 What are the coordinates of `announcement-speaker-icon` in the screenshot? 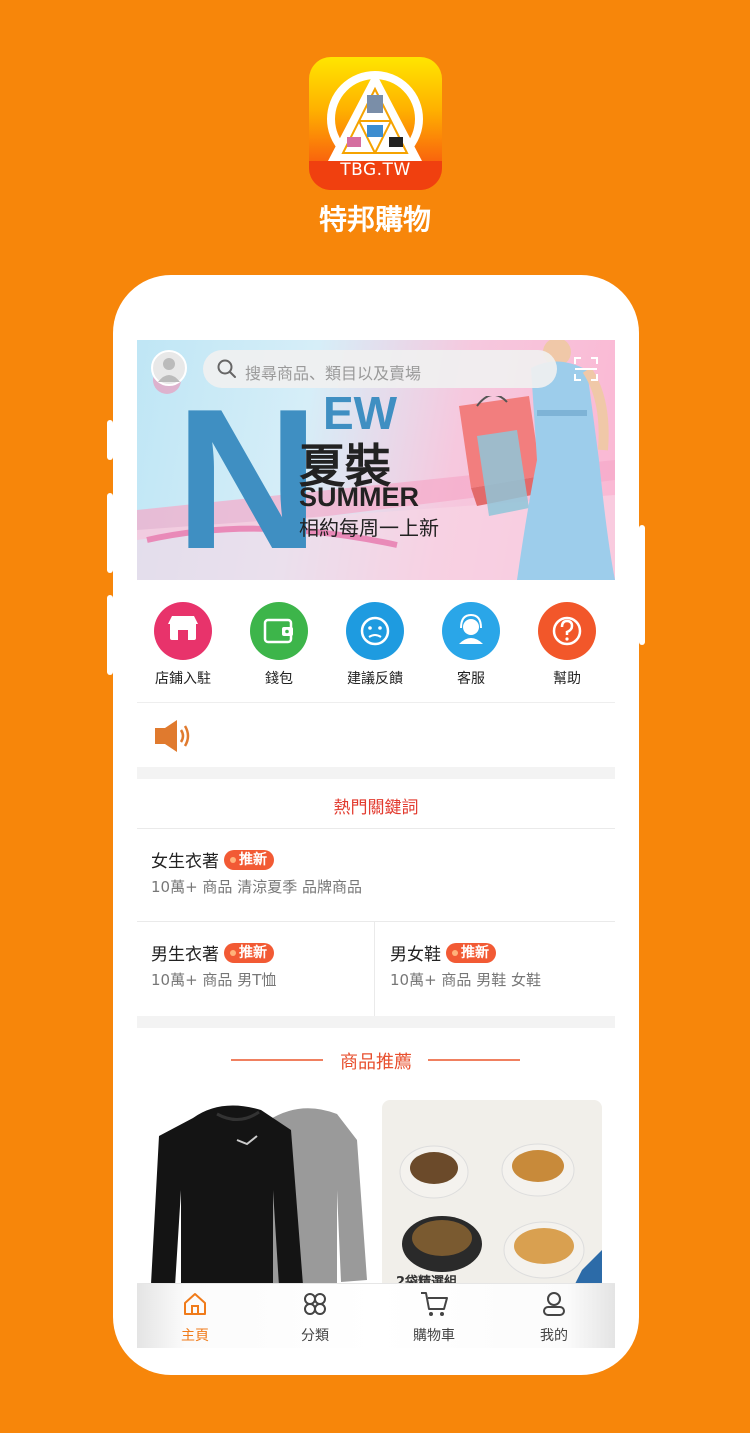 It's located at (173, 736).